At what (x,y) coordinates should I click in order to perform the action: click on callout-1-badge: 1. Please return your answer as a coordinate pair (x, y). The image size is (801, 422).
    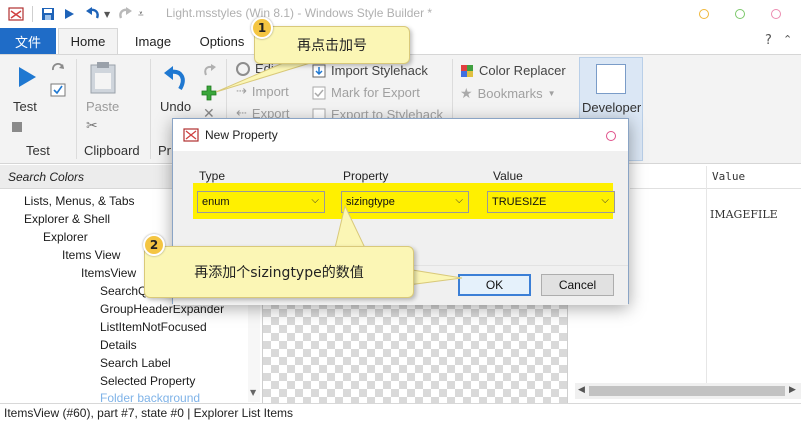
    Looking at the image, I should click on (262, 28).